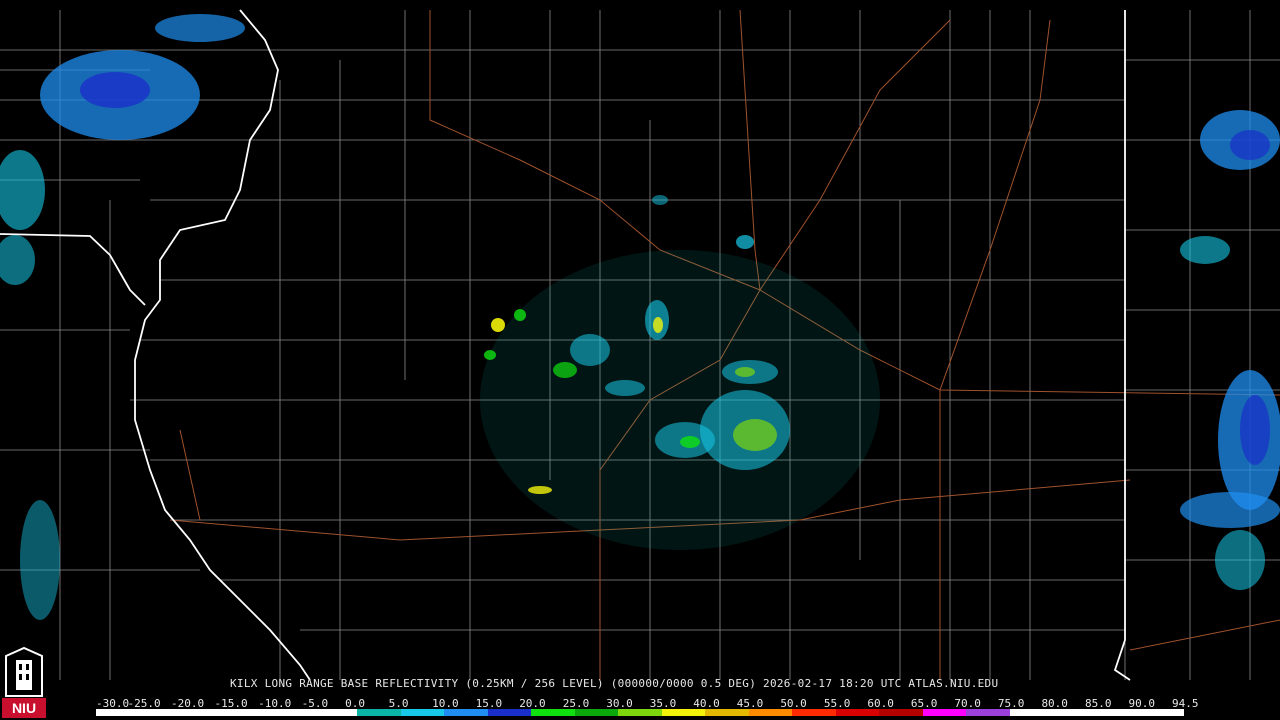 This screenshot has height=720, width=1280. Describe the element at coordinates (24, 708) in the screenshot. I see `logo-text: NIU` at that location.